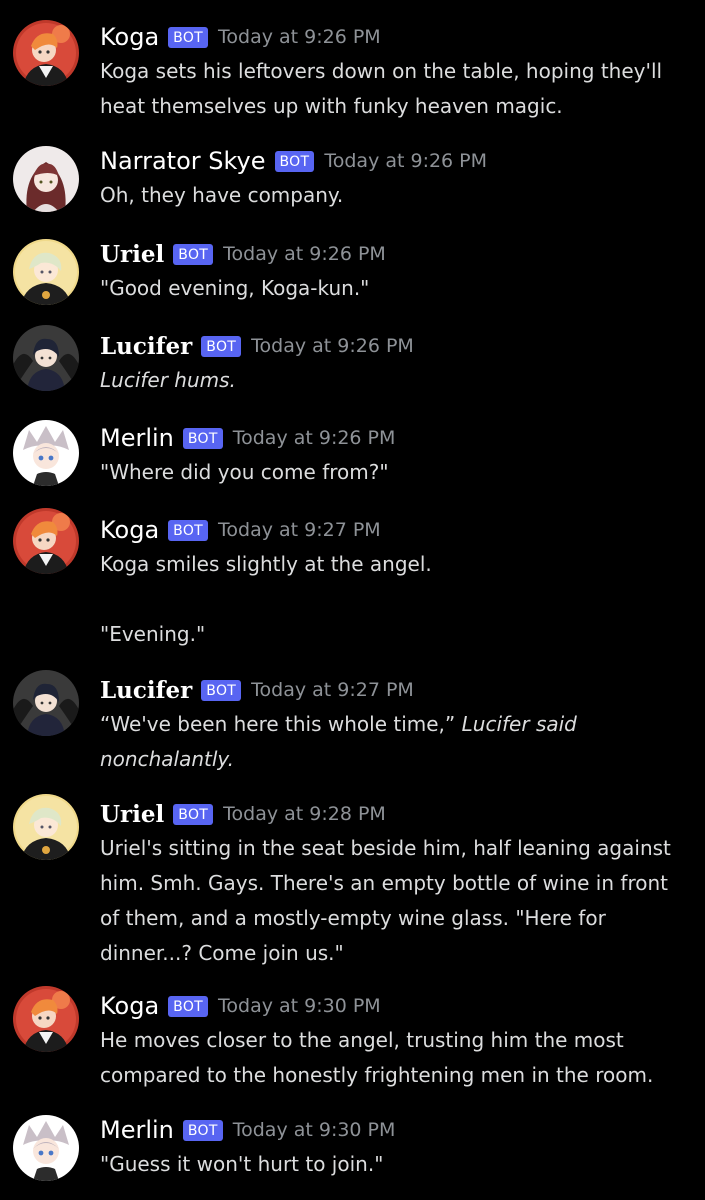 Image resolution: width=705 pixels, height=1200 pixels. Describe the element at coordinates (222, 195) in the screenshot. I see `message-text: Oh, they have company.` at that location.